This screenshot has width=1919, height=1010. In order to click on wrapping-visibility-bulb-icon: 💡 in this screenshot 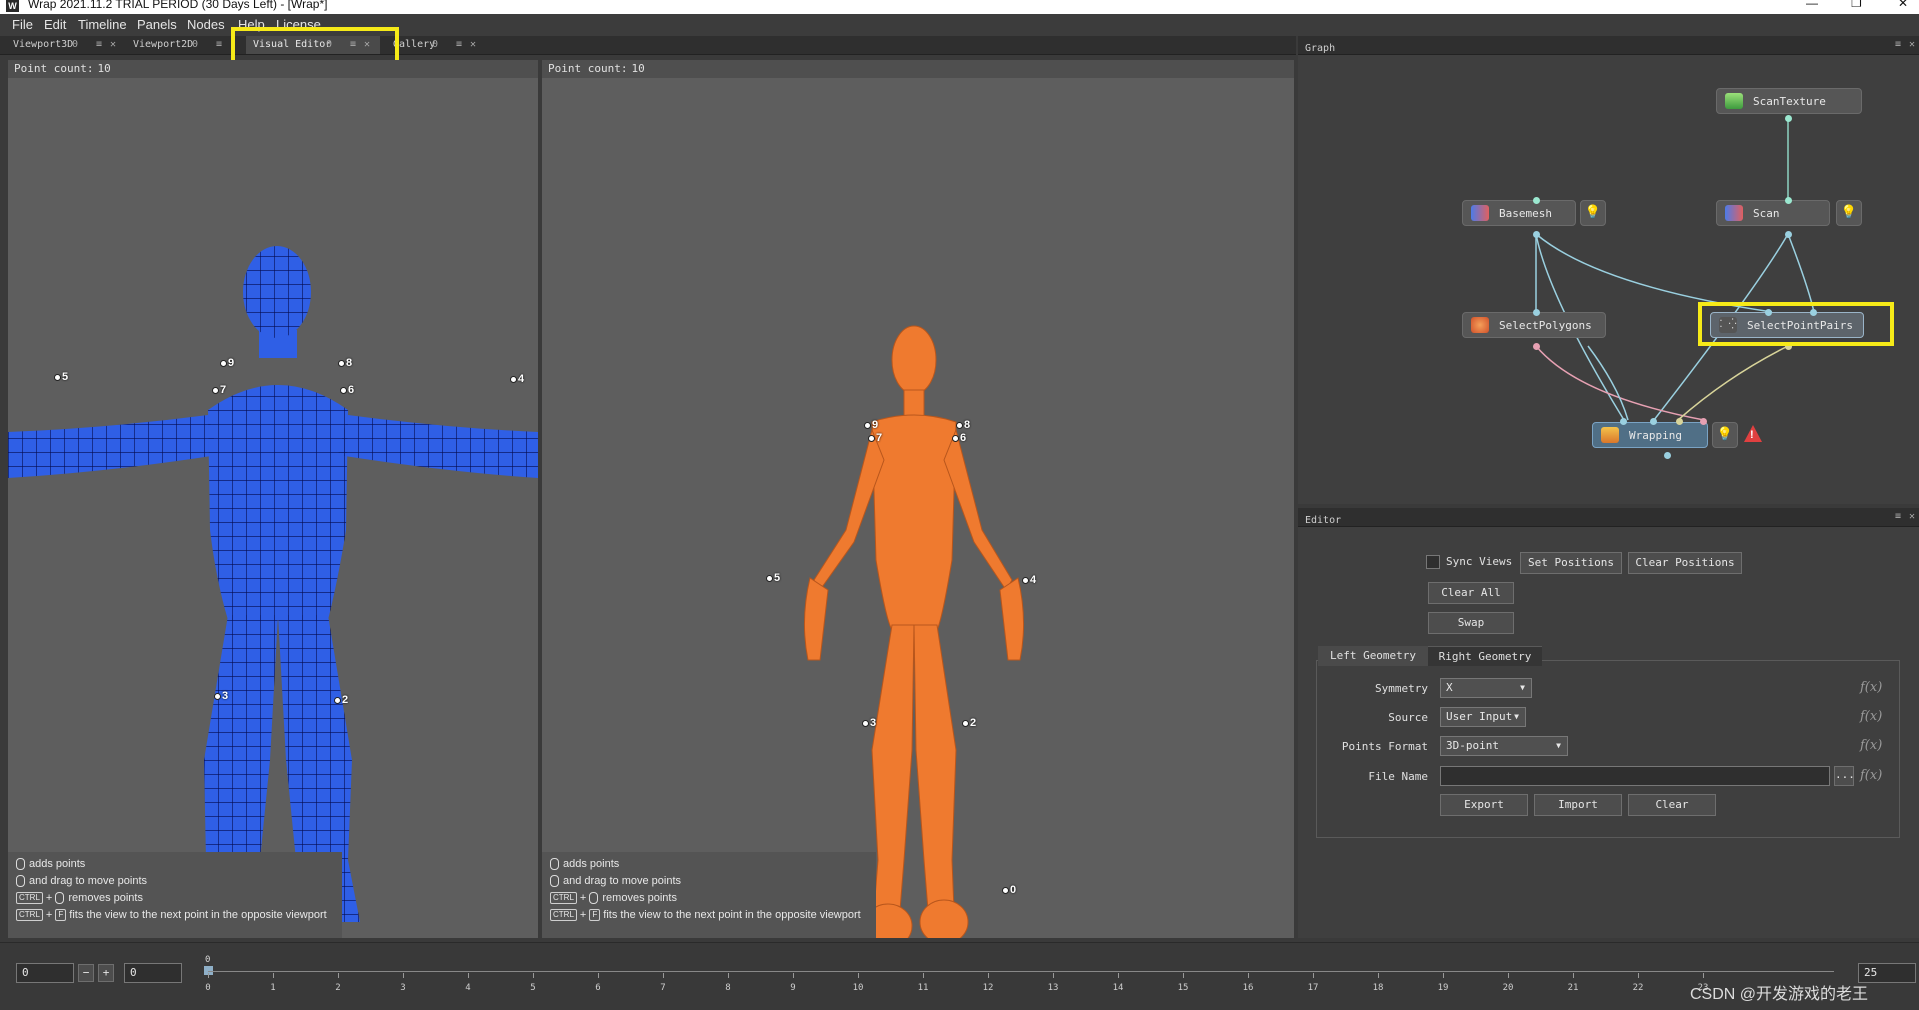, I will do `click(1725, 435)`.